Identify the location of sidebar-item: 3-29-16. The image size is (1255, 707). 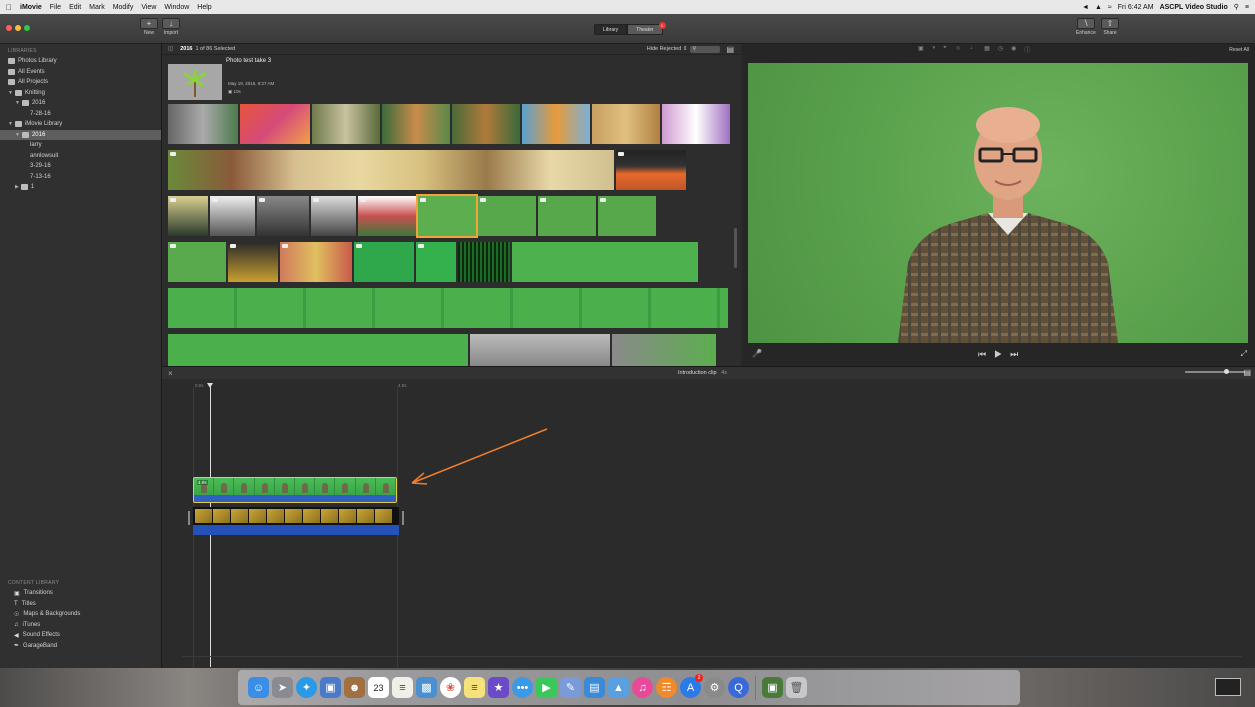
(80, 166).